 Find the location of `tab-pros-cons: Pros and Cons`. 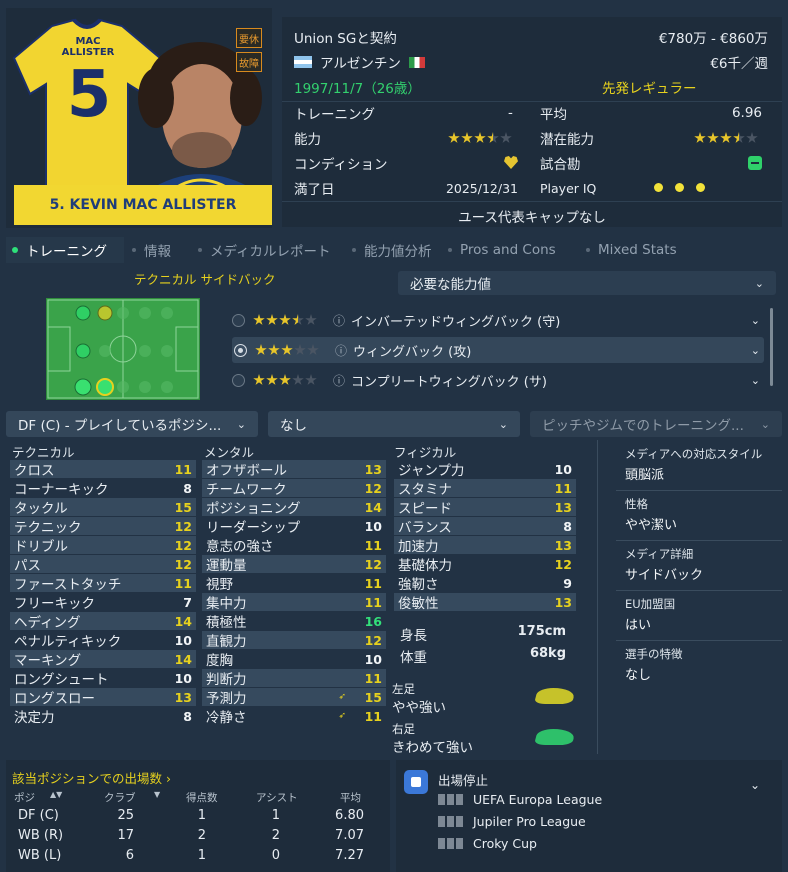

tab-pros-cons: Pros and Cons is located at coordinates (502, 250).